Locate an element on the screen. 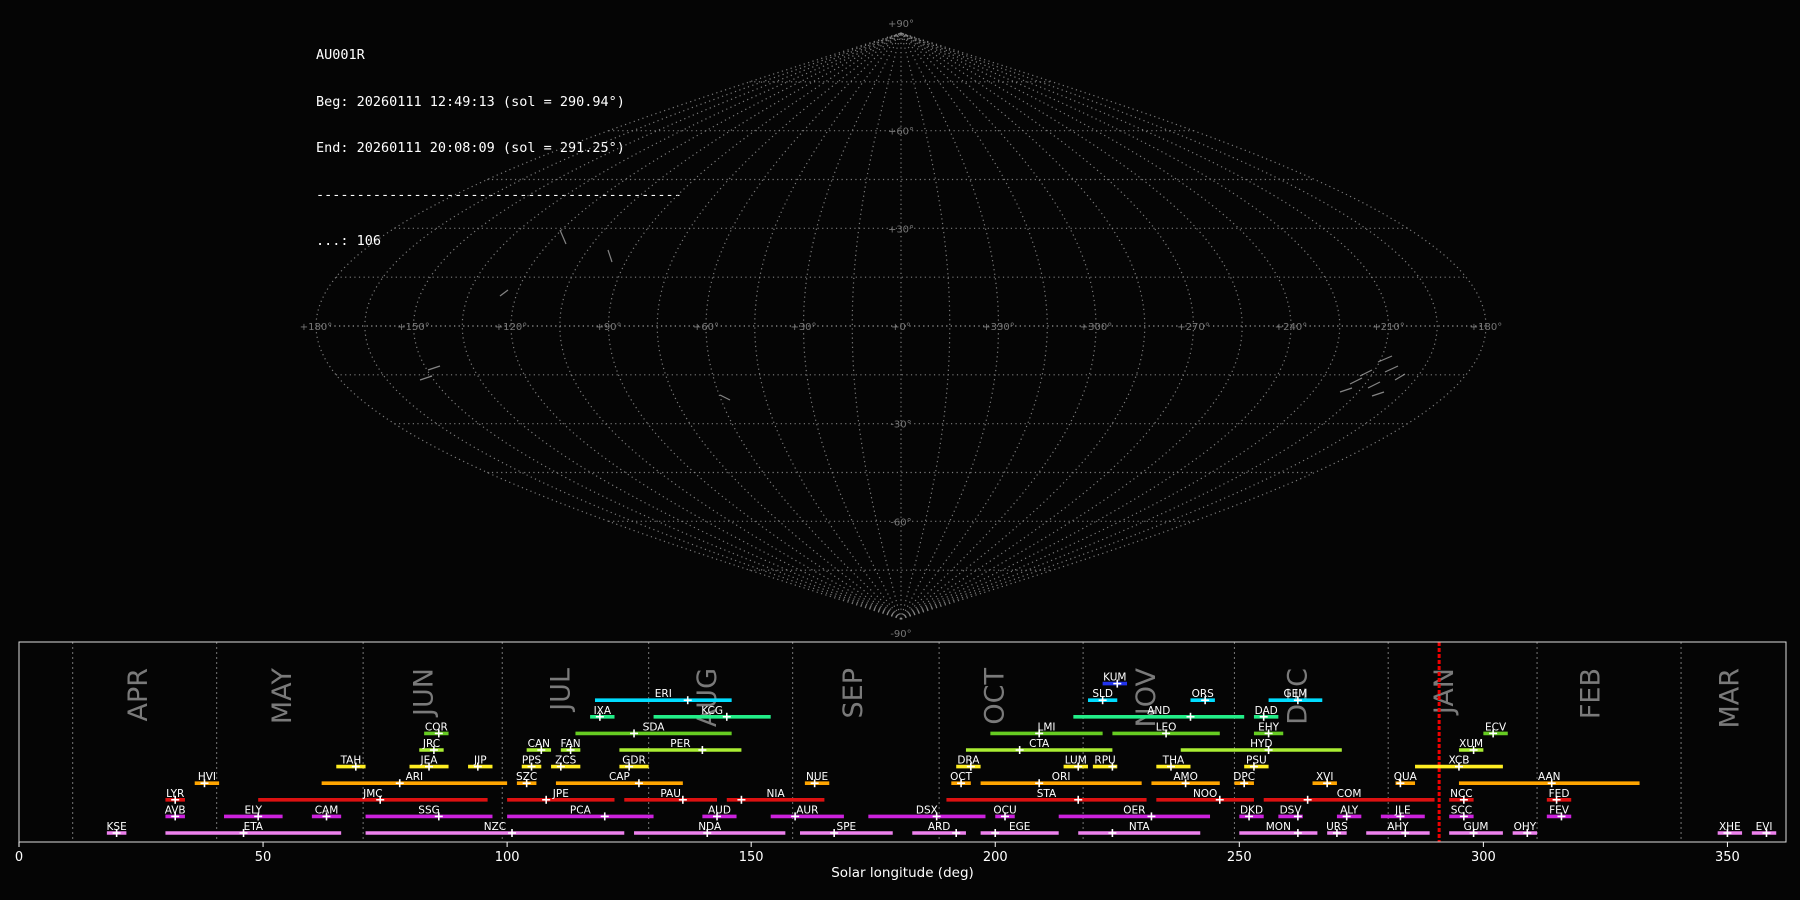  shower-code: AUD is located at coordinates (719, 810).